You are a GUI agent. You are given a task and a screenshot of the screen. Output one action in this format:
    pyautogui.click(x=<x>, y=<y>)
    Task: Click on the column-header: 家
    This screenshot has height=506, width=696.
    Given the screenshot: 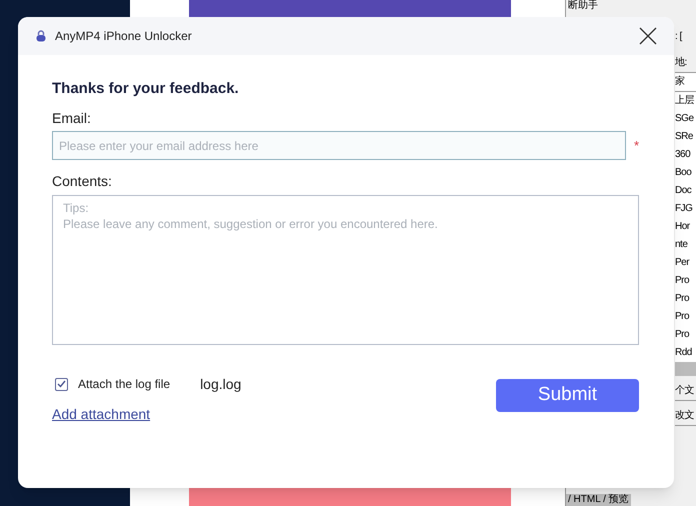 What is the action you would take?
    pyautogui.click(x=685, y=82)
    